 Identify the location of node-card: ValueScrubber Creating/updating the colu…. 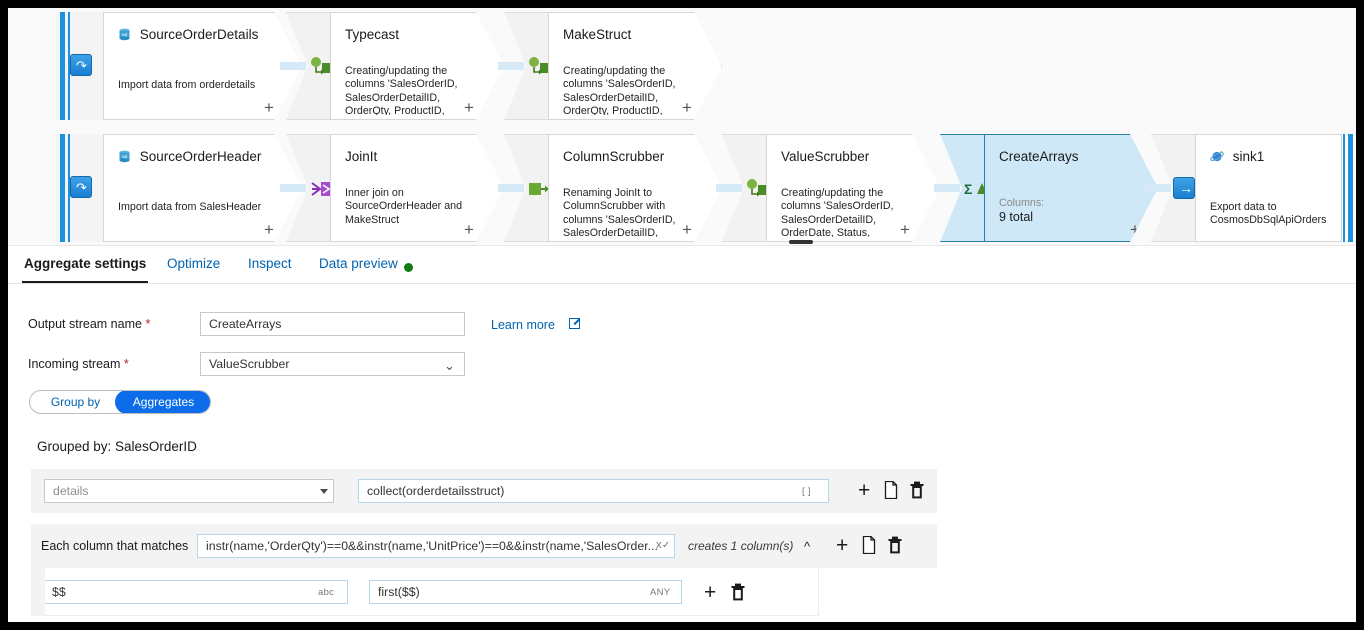
(853, 188).